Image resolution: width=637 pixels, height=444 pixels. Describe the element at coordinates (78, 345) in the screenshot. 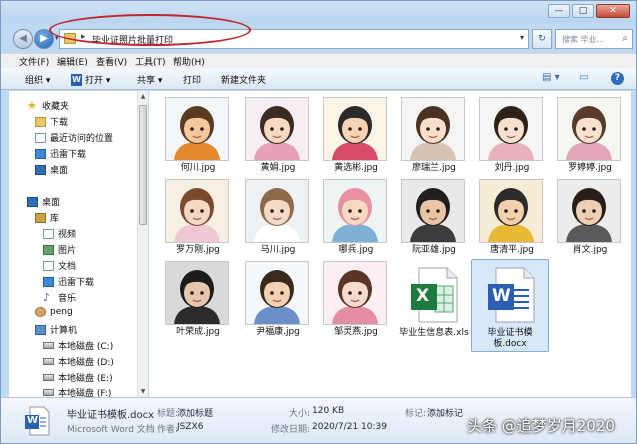

I see `sidebar-item-disk-c: 本地磁盘 (C:)` at that location.